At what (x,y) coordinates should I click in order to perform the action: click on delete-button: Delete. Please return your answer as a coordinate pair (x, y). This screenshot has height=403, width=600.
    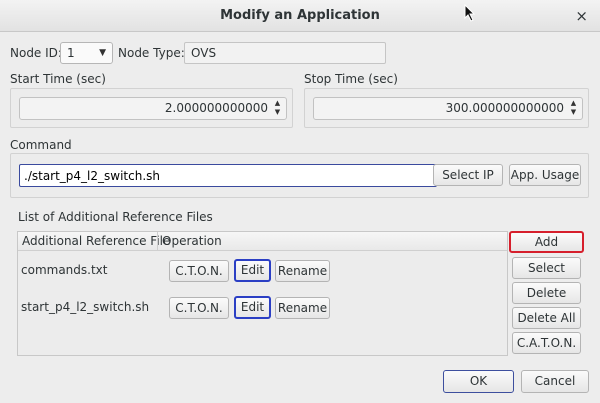
    Looking at the image, I should click on (546, 293).